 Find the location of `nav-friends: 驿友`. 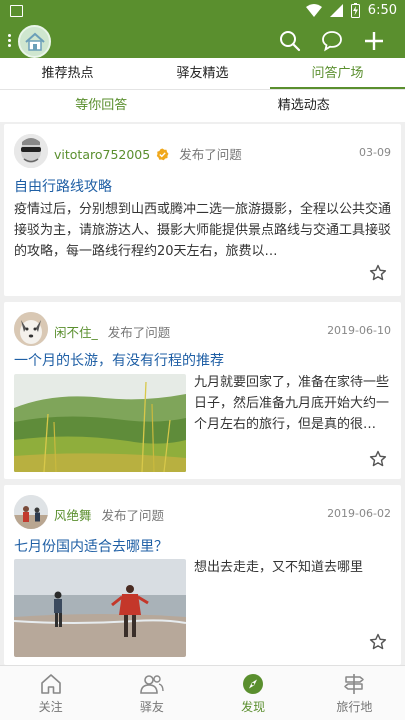

nav-friends: 驿友 is located at coordinates (151, 693).